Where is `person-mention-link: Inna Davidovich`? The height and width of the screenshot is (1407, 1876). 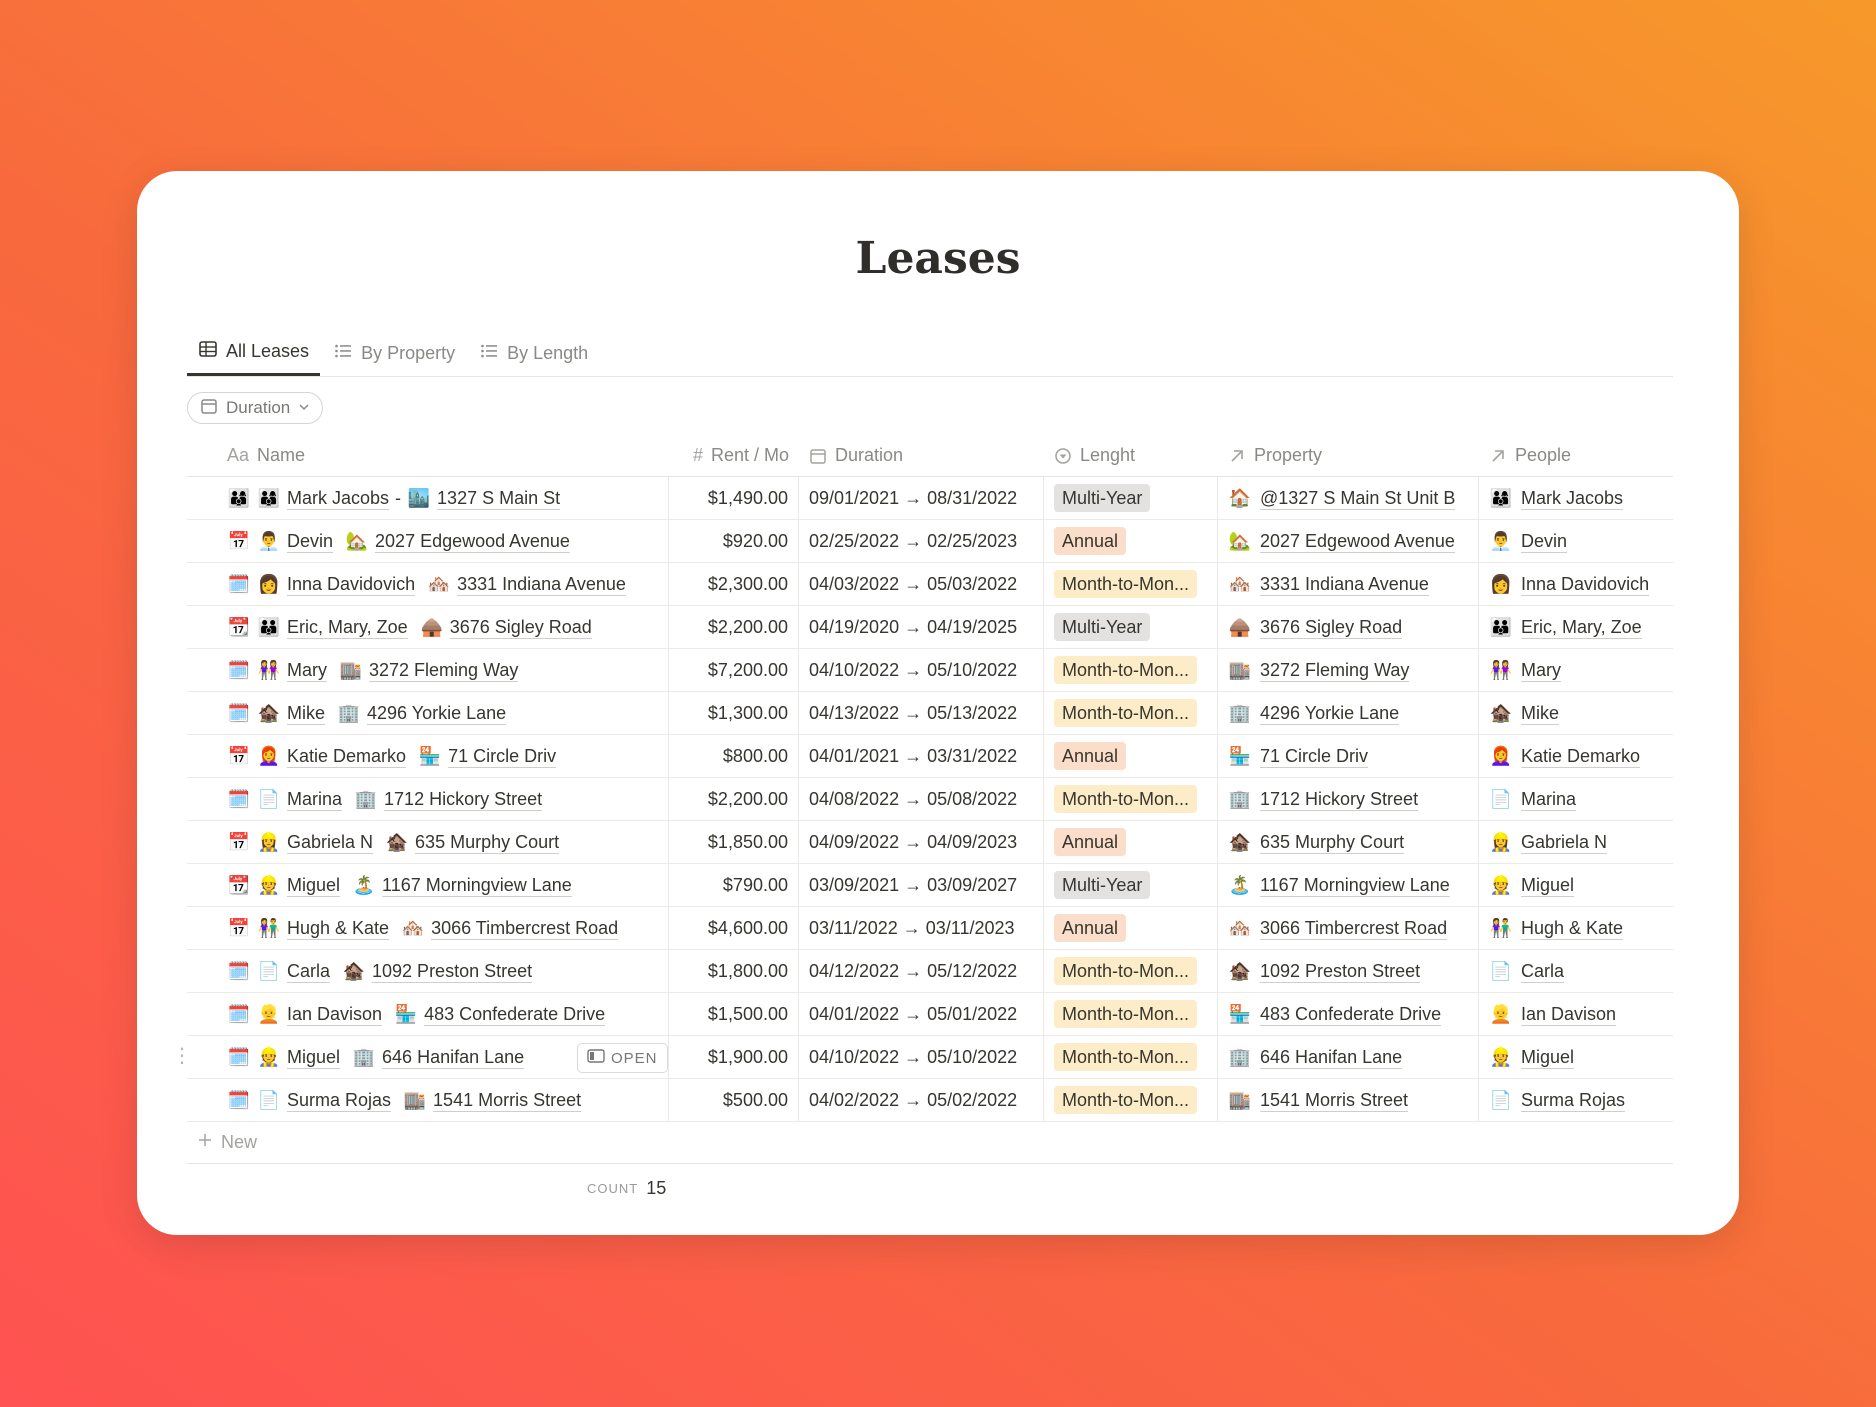
person-mention-link: Inna Davidovich is located at coordinates (351, 584).